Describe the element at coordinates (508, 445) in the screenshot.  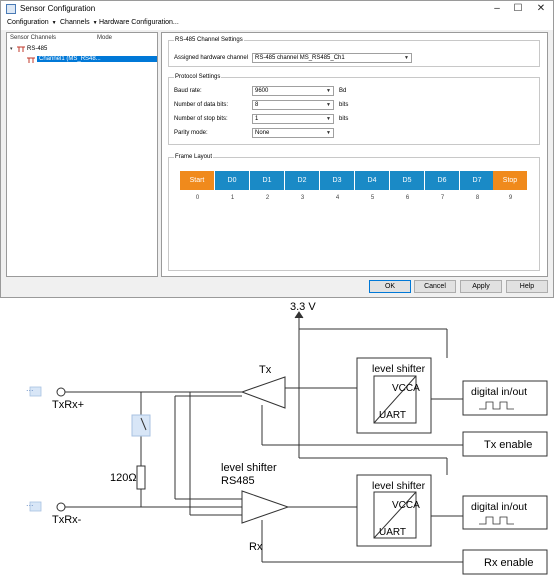
I see `tx-enable-label: Tx enable` at that location.